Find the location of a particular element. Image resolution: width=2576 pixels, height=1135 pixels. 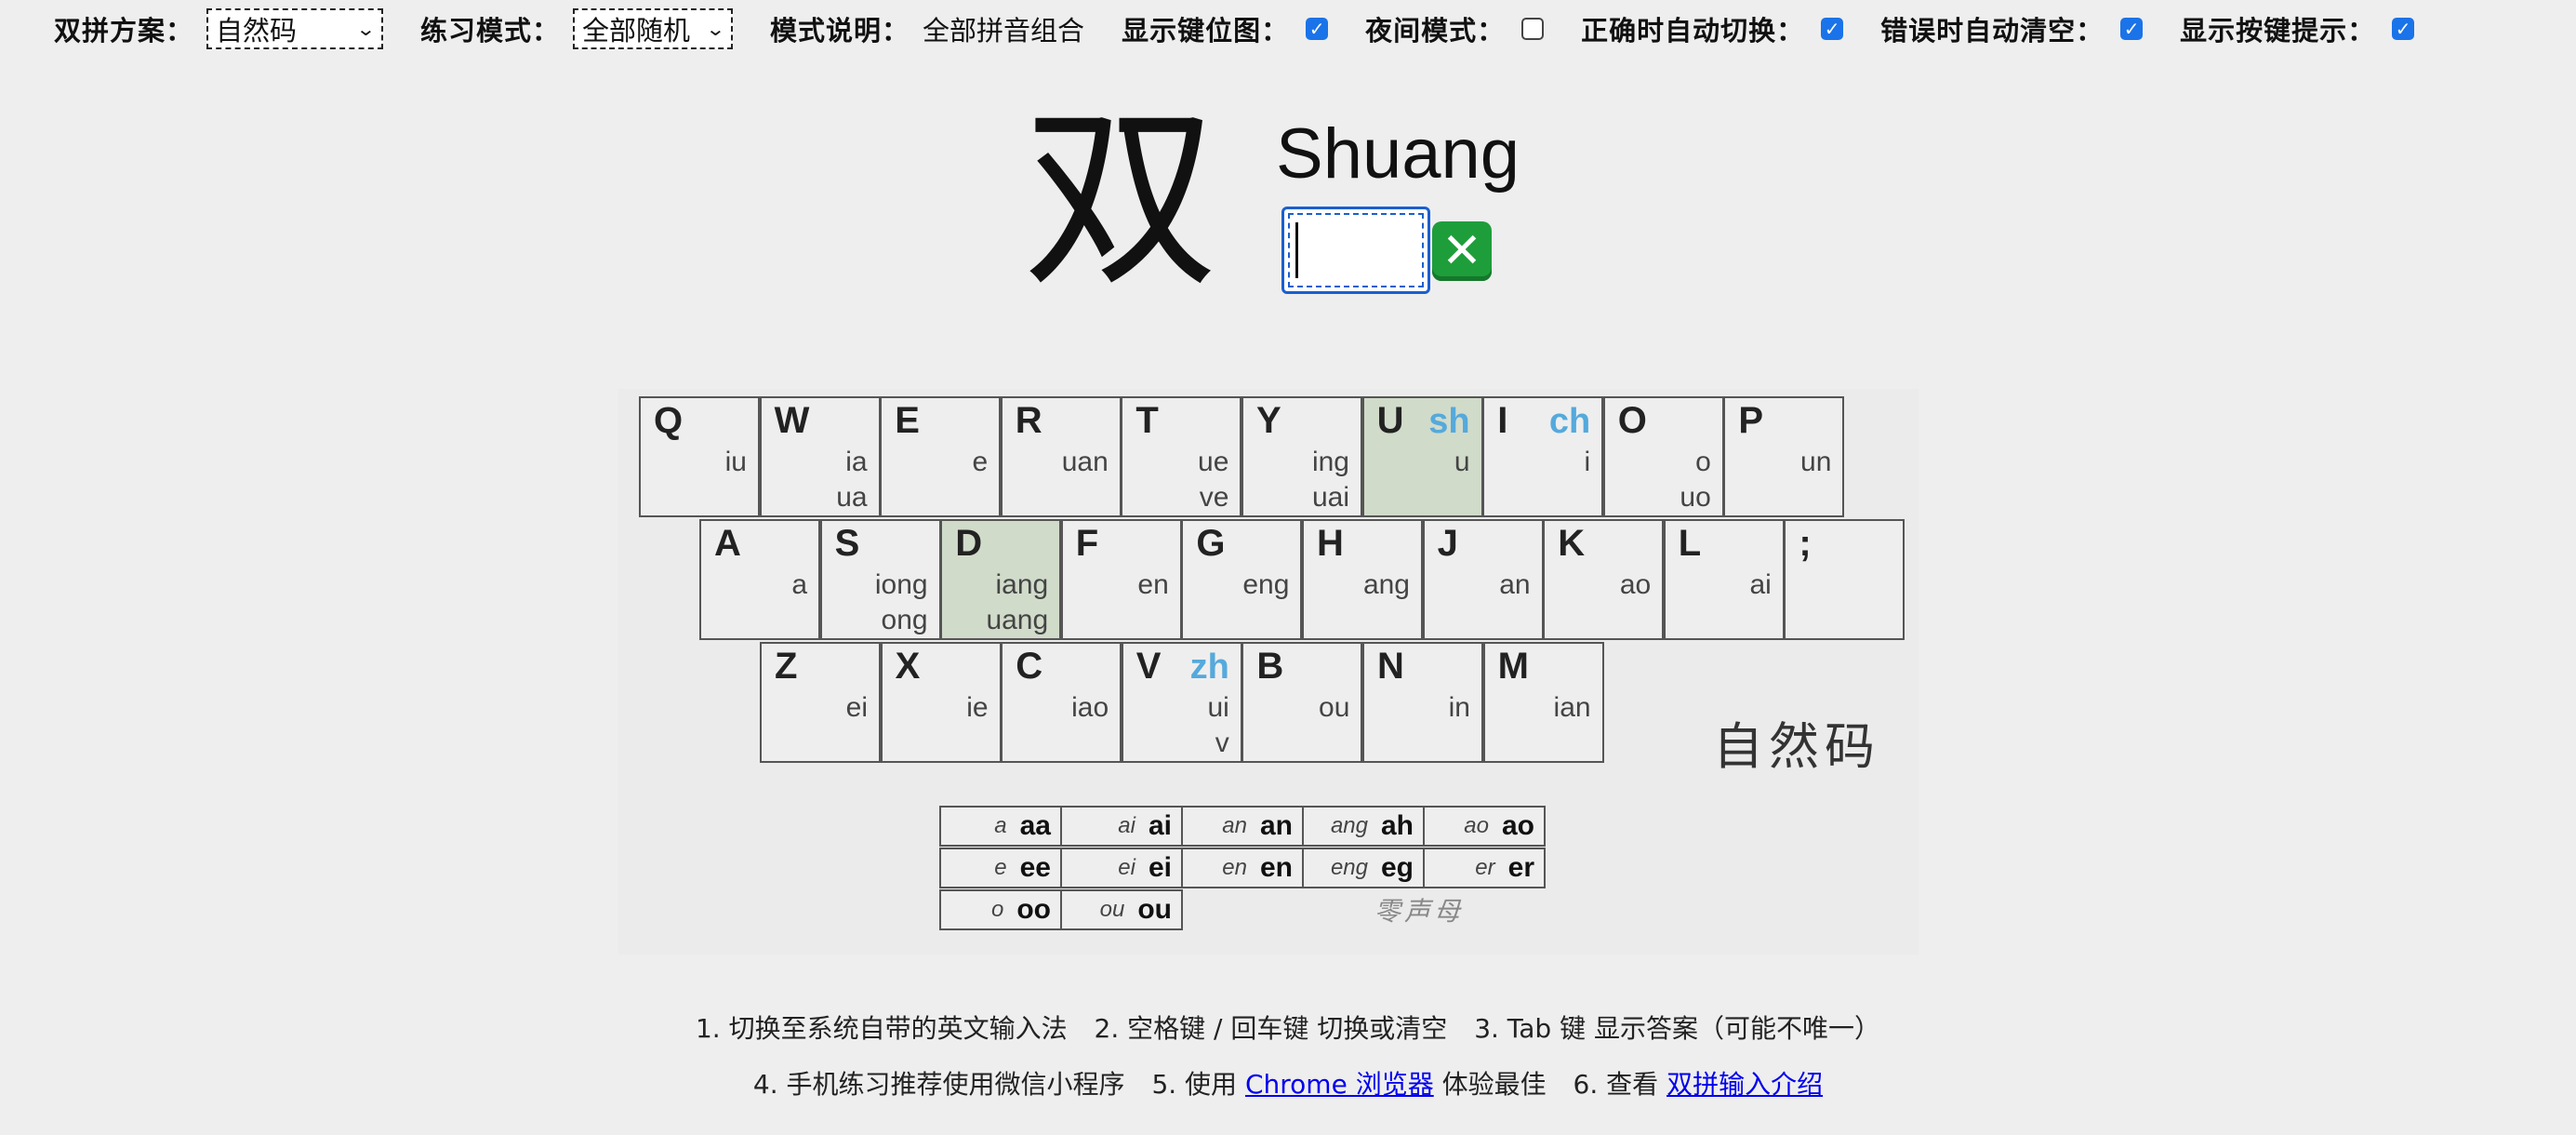

key-semicolon: ; is located at coordinates (1844, 579).